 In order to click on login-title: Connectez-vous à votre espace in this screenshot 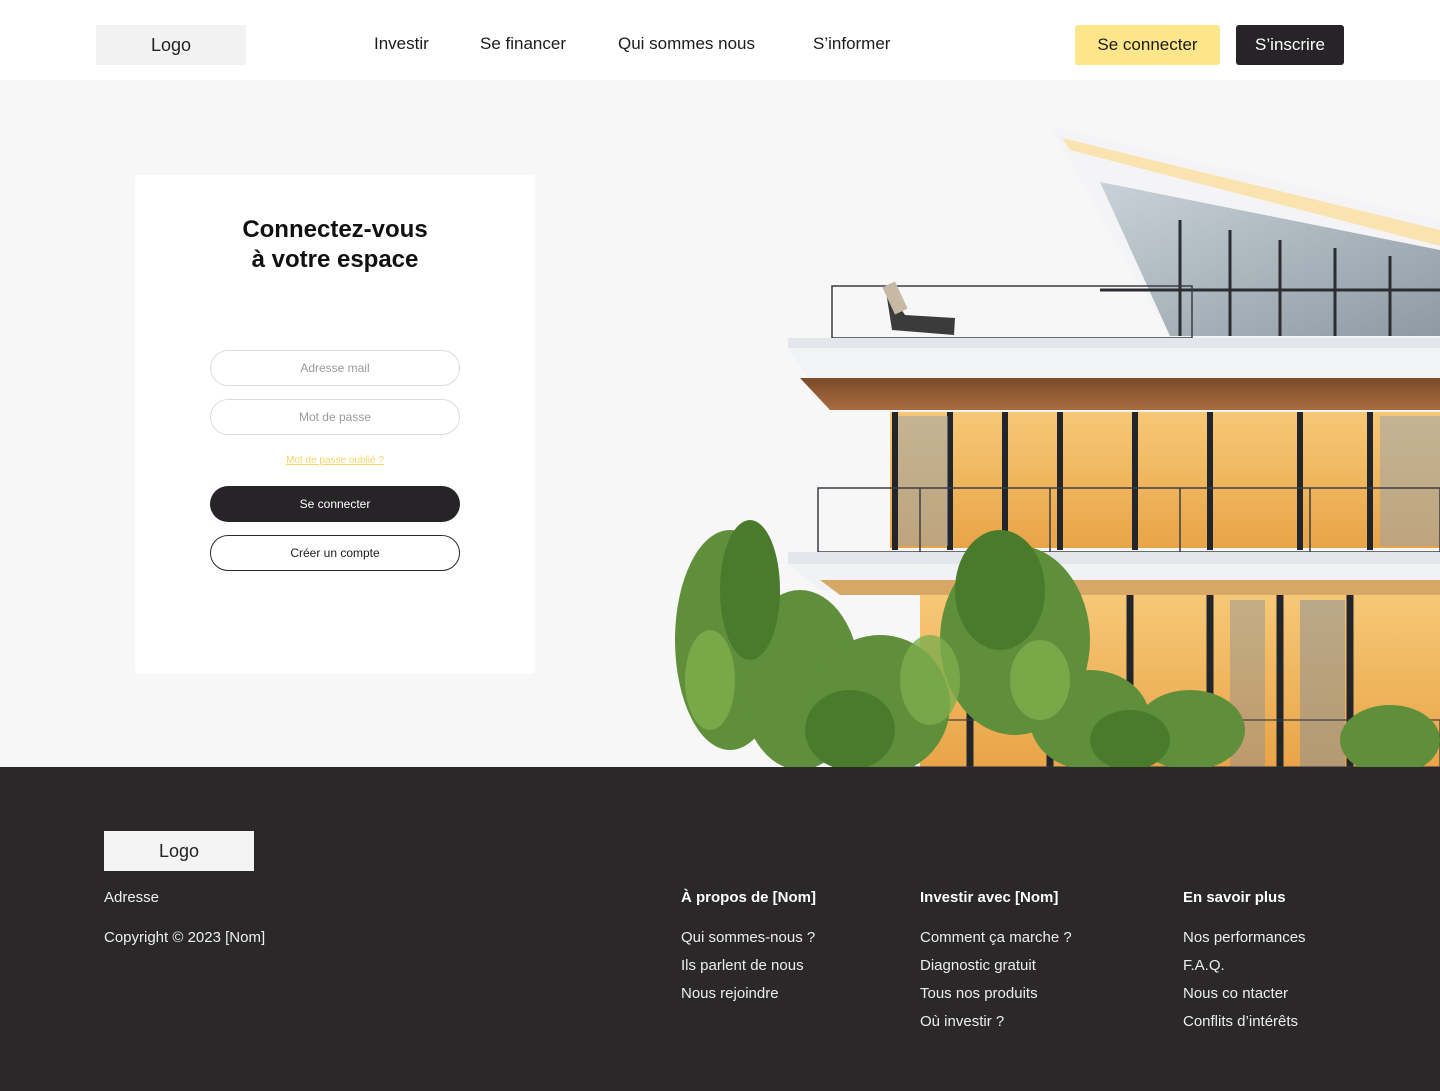, I will do `click(335, 245)`.